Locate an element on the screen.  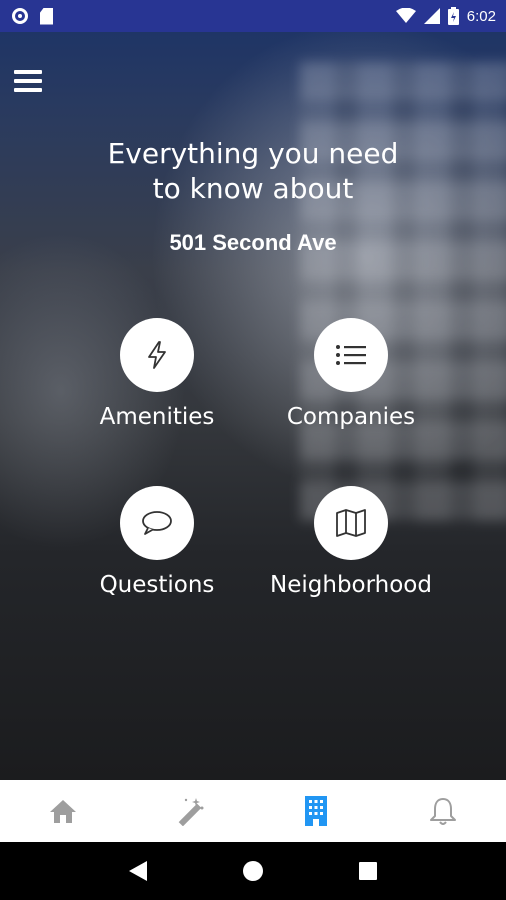
recents-button is located at coordinates (368, 871).